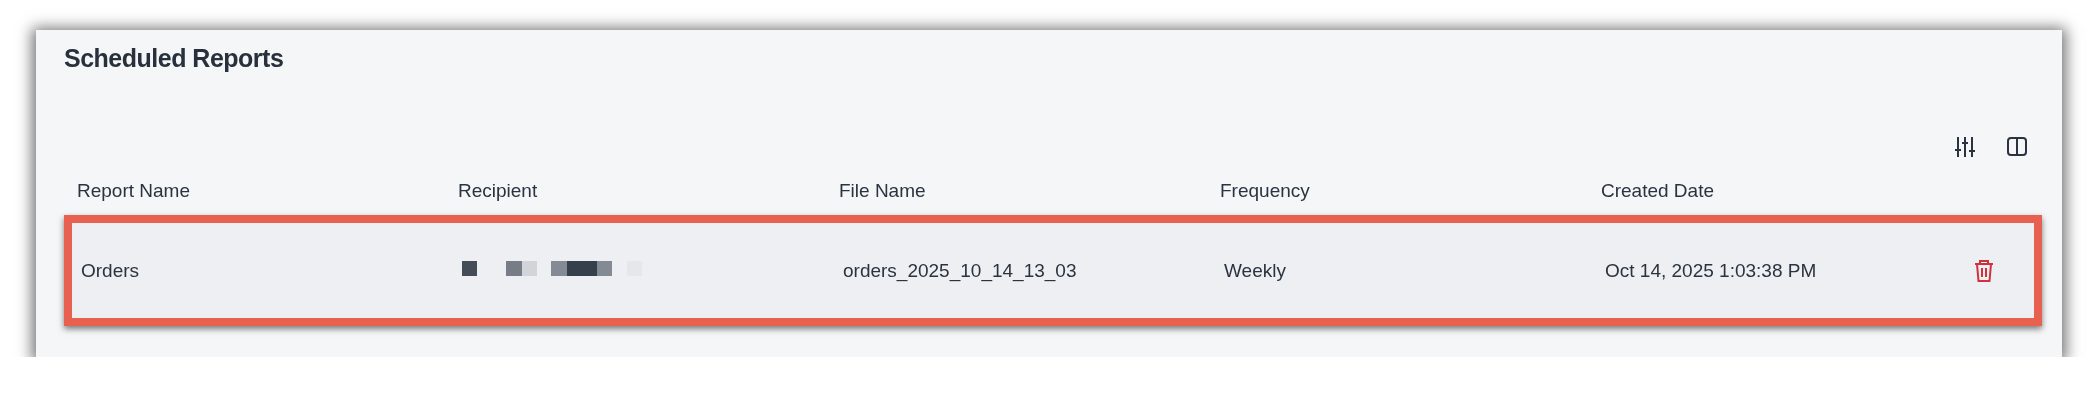 This screenshot has width=2092, height=402. I want to click on table-cell: orders_2025_10_14_13_03, so click(960, 270).